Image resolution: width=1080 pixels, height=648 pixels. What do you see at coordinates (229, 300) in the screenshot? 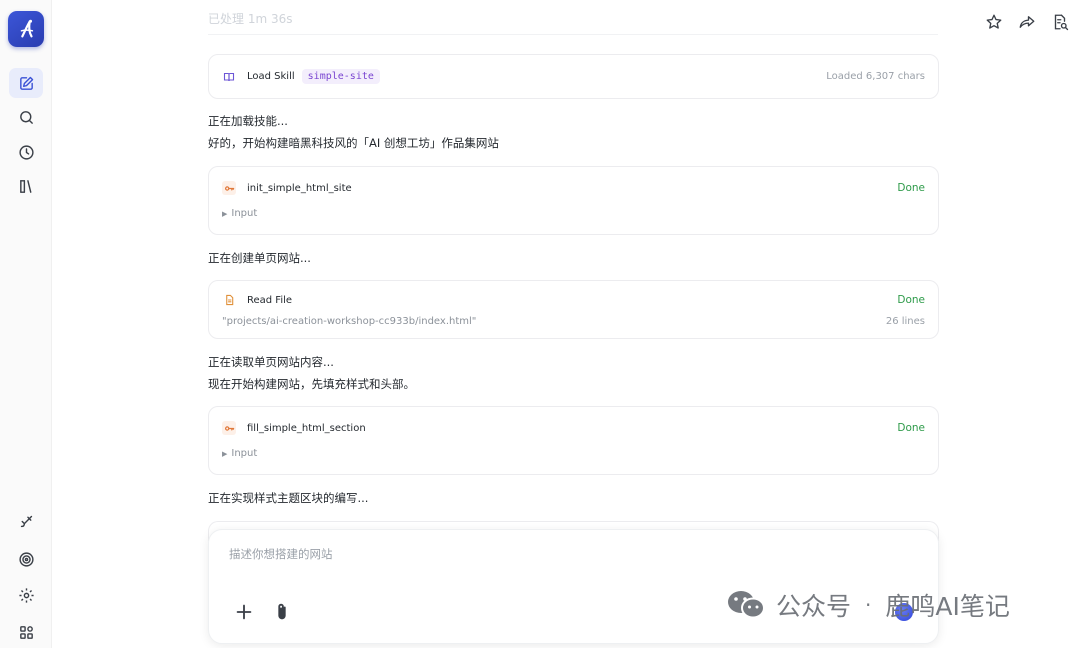
I see `file-icon` at bounding box center [229, 300].